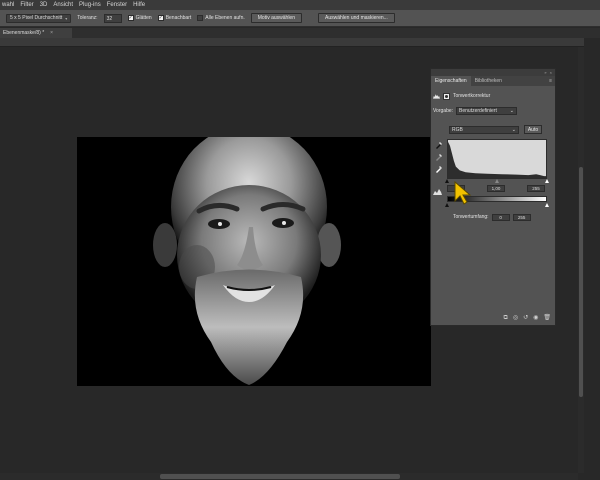  I want to click on menu-help: Hilfe, so click(139, 5).